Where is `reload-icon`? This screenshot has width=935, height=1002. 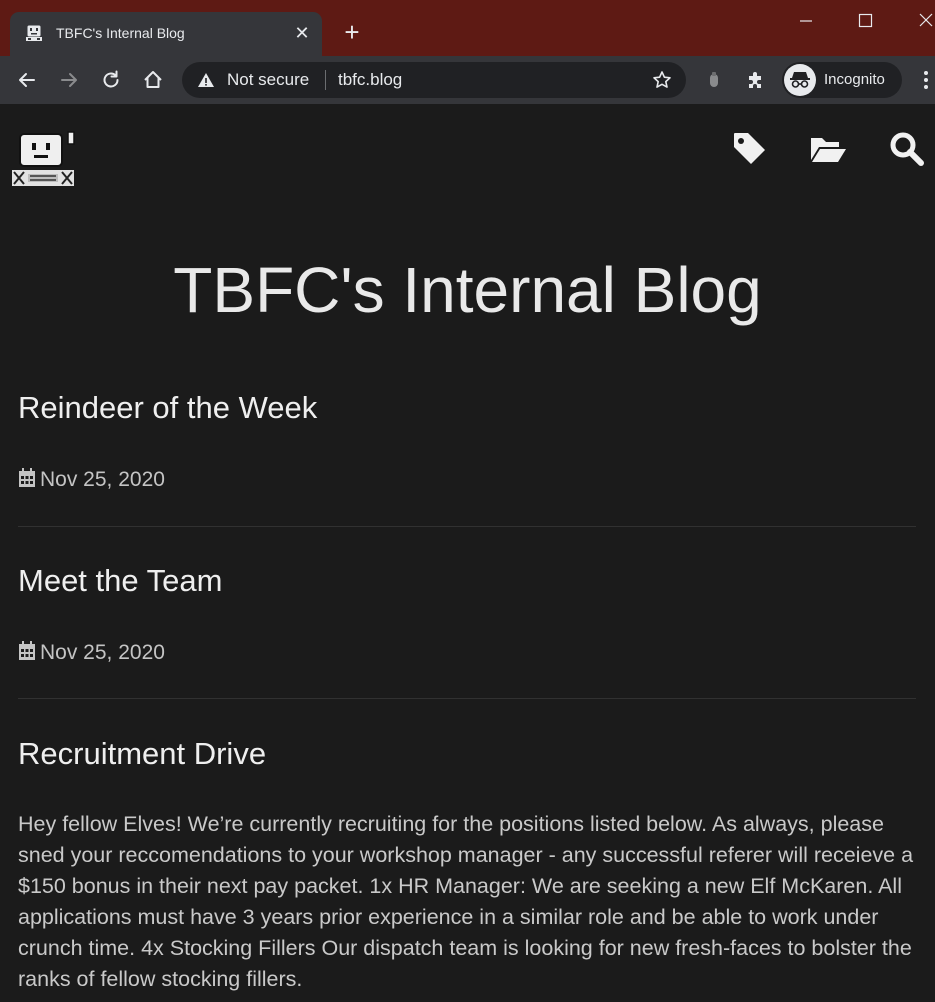 reload-icon is located at coordinates (111, 80).